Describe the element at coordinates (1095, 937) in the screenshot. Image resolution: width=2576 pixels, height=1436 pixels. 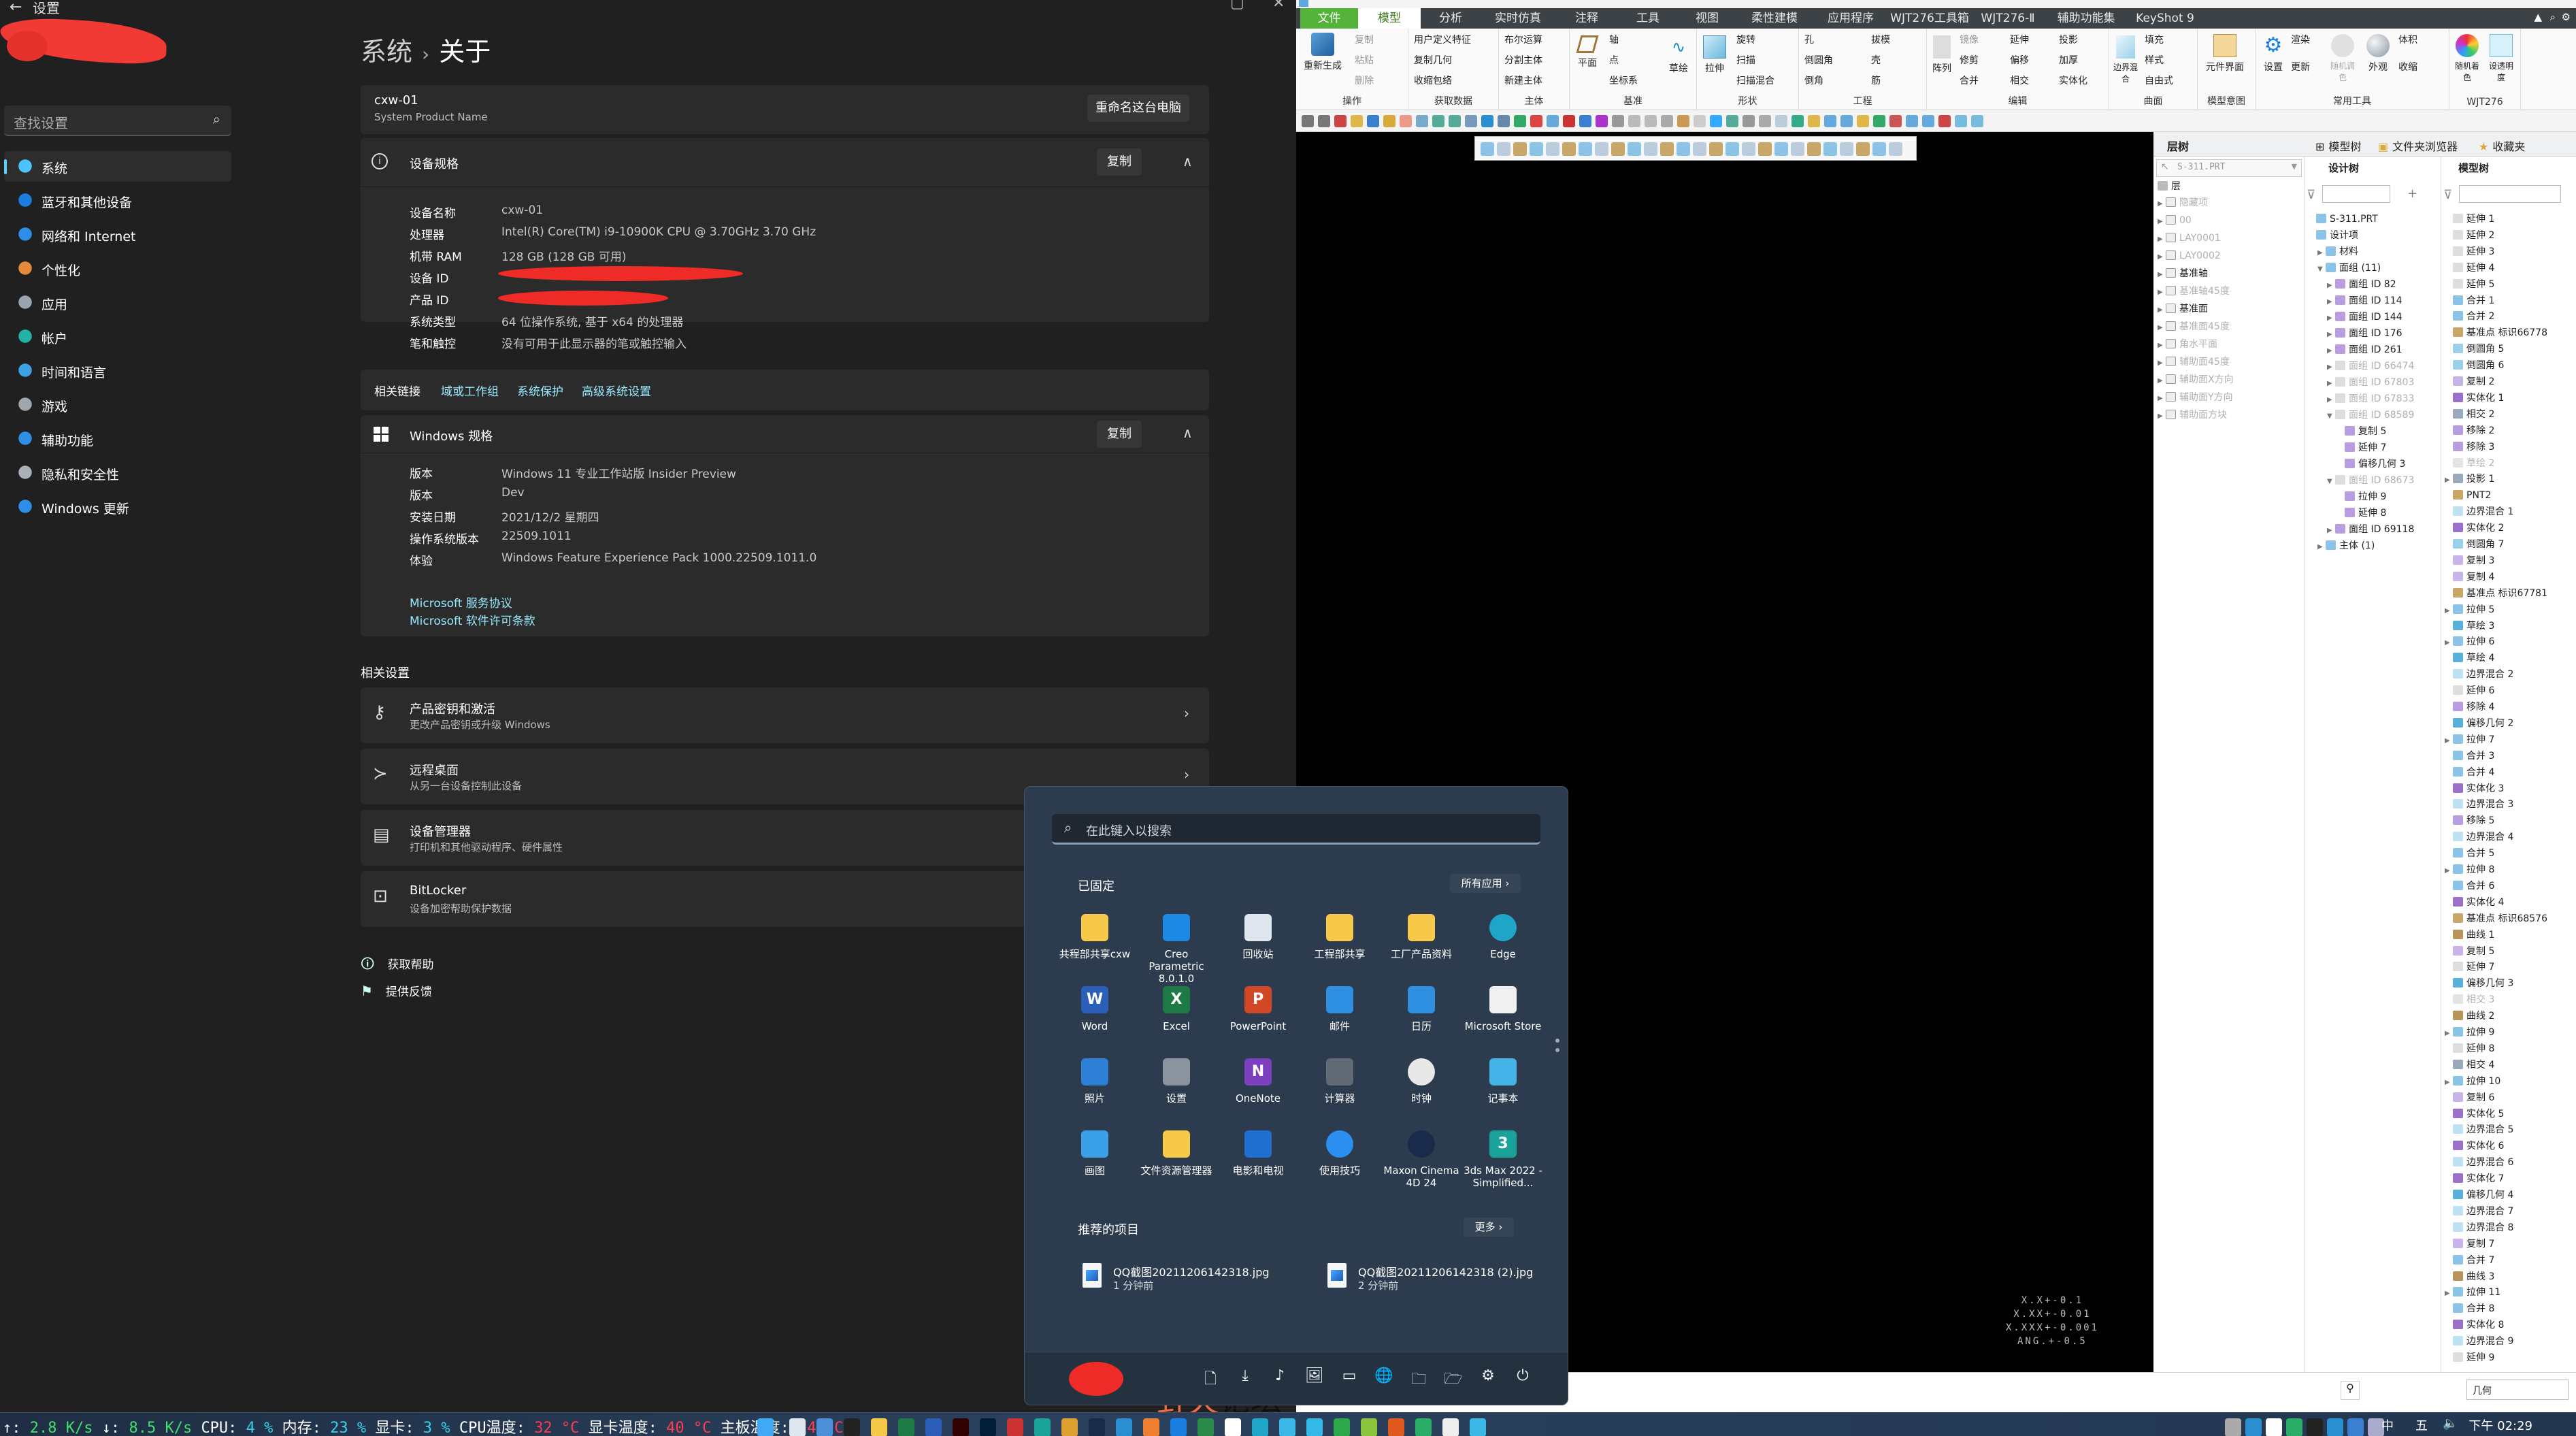
I see `pinned-app: 共程部共享cxw` at that location.